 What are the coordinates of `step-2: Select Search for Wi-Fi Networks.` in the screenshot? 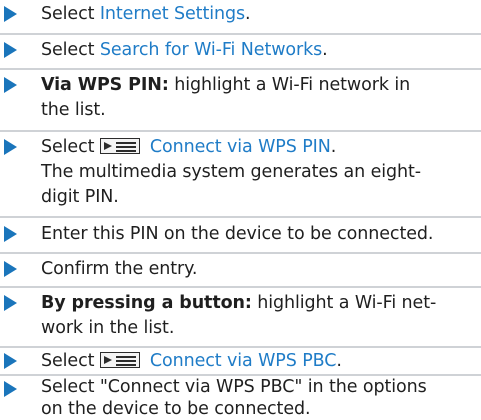 It's located at (240, 50).